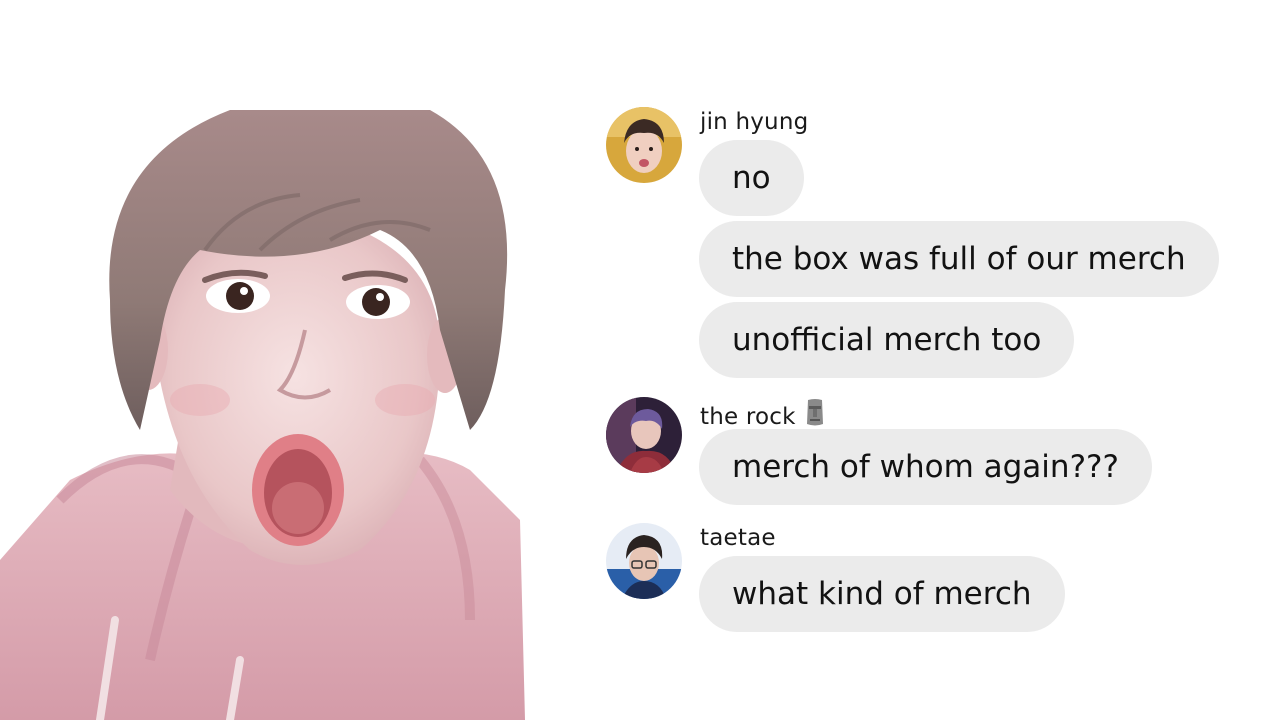 This screenshot has width=1280, height=724. I want to click on message-text: merch of whom again???, so click(925, 467).